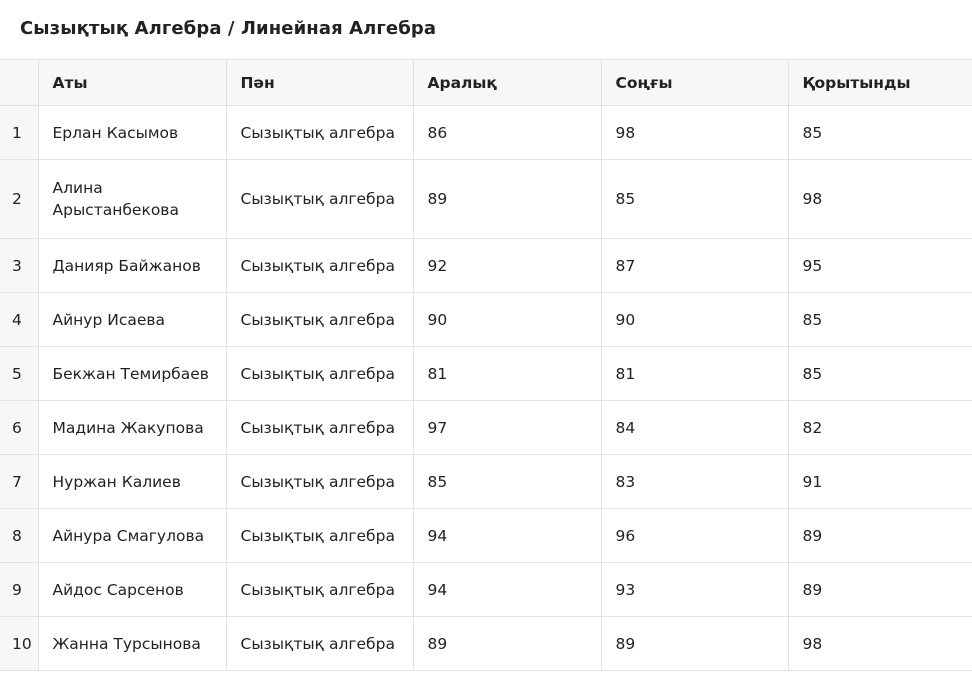 The height and width of the screenshot is (678, 972). Describe the element at coordinates (19, 199) in the screenshot. I see `row-index: 2` at that location.